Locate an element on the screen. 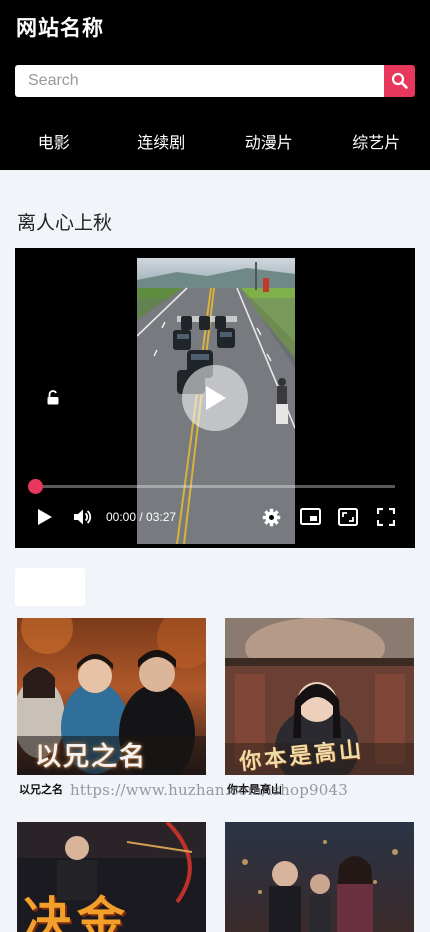 This screenshot has width=430, height=932. movie-card: 你本是高山 你本是高山 is located at coordinates (319, 707).